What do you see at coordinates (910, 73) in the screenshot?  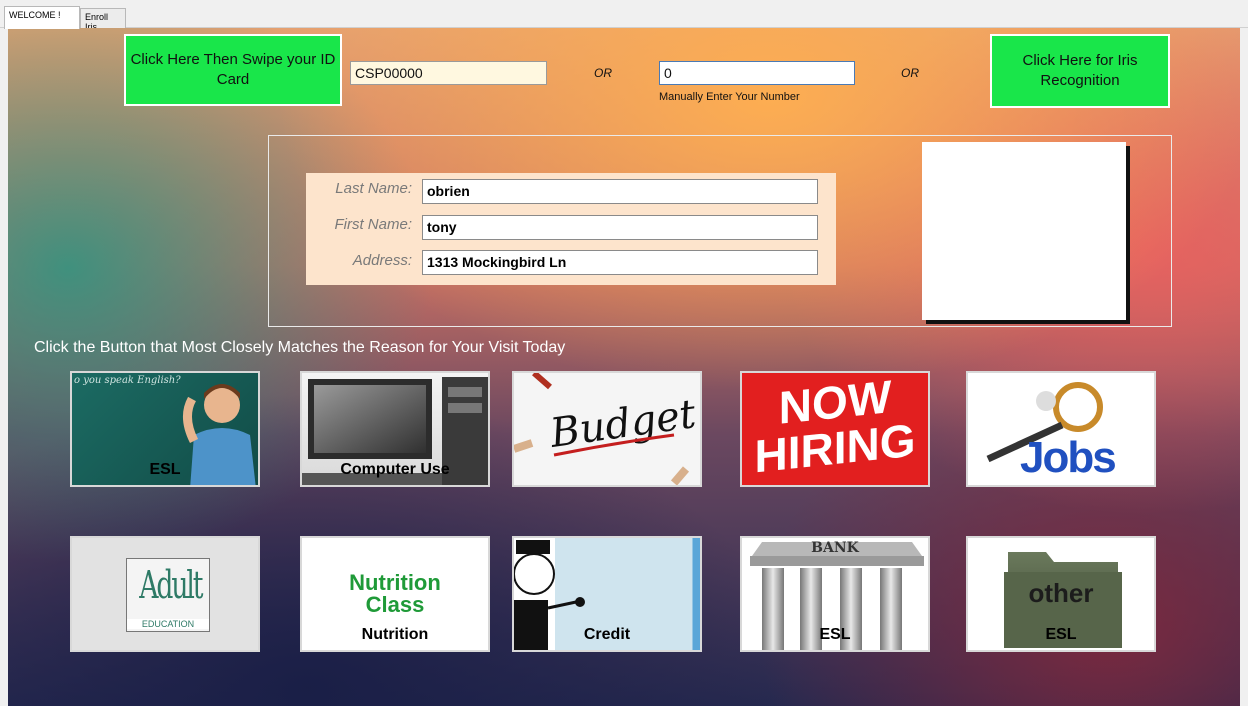 I see `or-label-2: OR` at bounding box center [910, 73].